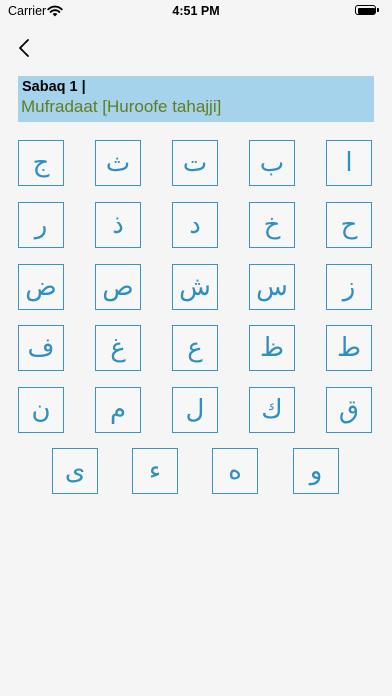 This screenshot has width=392, height=696. I want to click on letter-glyph: ا, so click(349, 163).